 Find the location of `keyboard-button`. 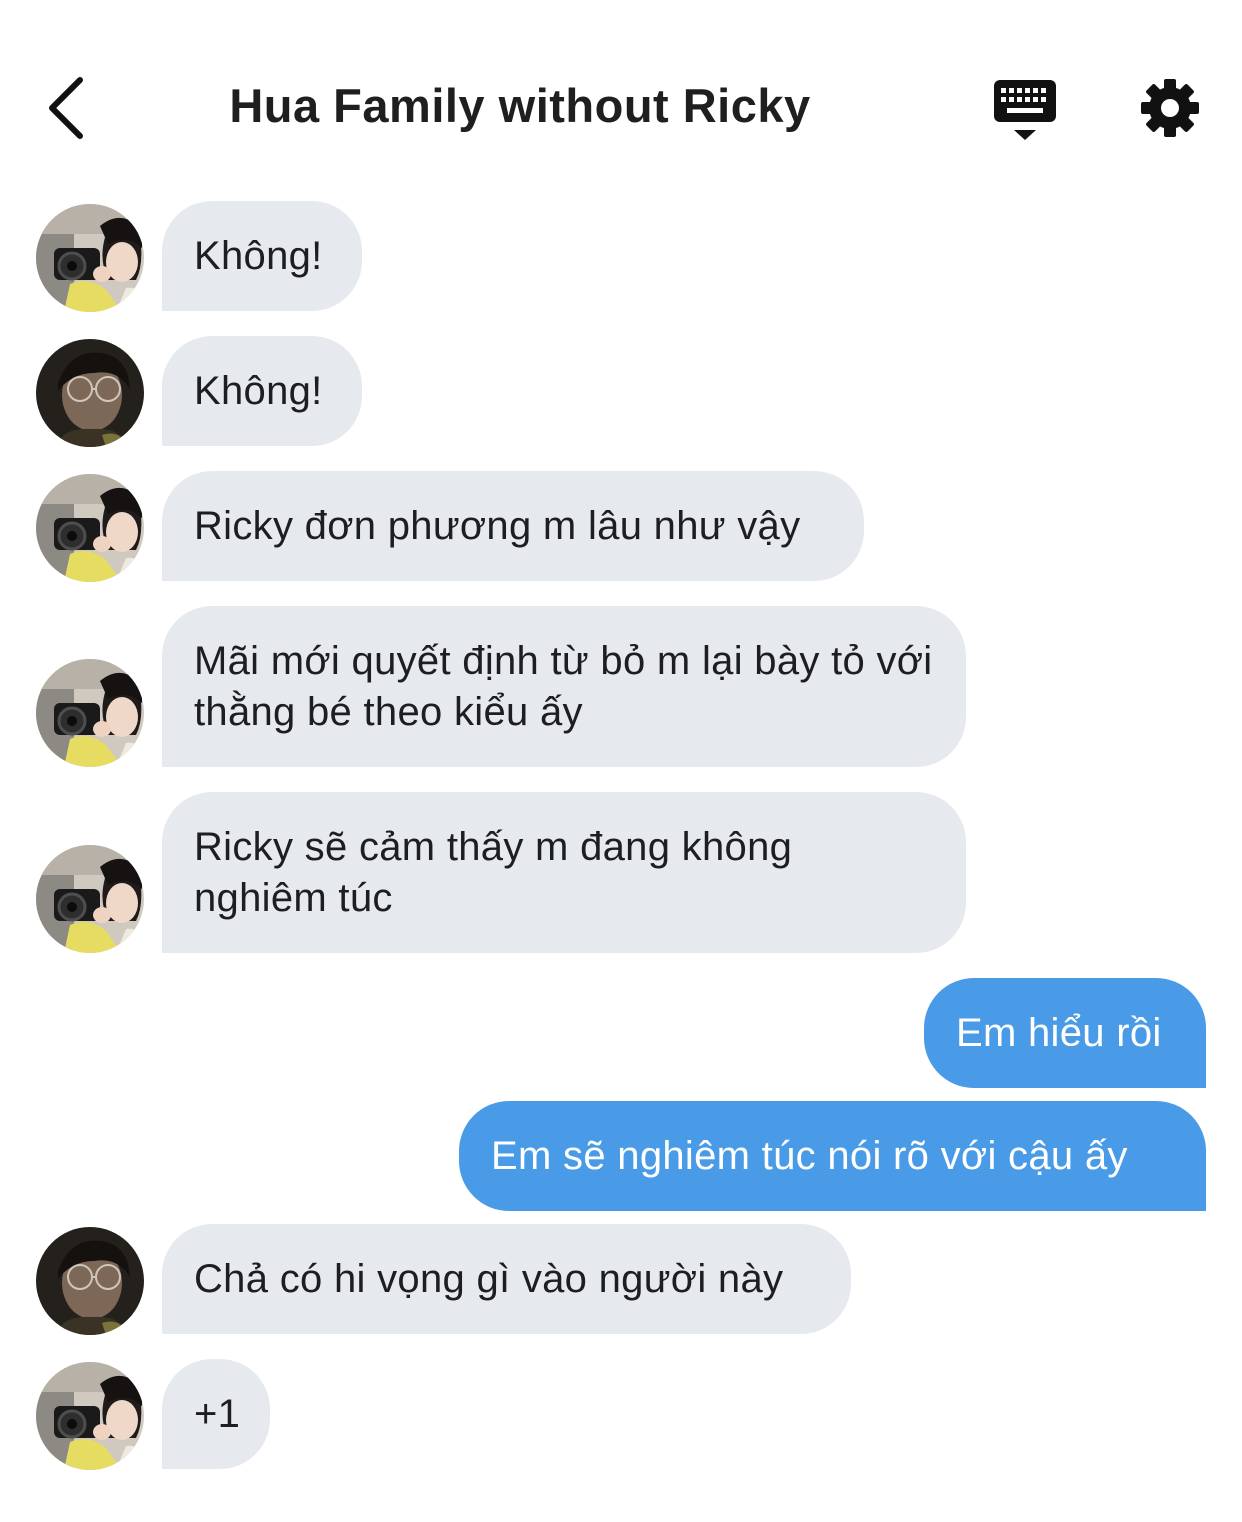

keyboard-button is located at coordinates (1026, 111).